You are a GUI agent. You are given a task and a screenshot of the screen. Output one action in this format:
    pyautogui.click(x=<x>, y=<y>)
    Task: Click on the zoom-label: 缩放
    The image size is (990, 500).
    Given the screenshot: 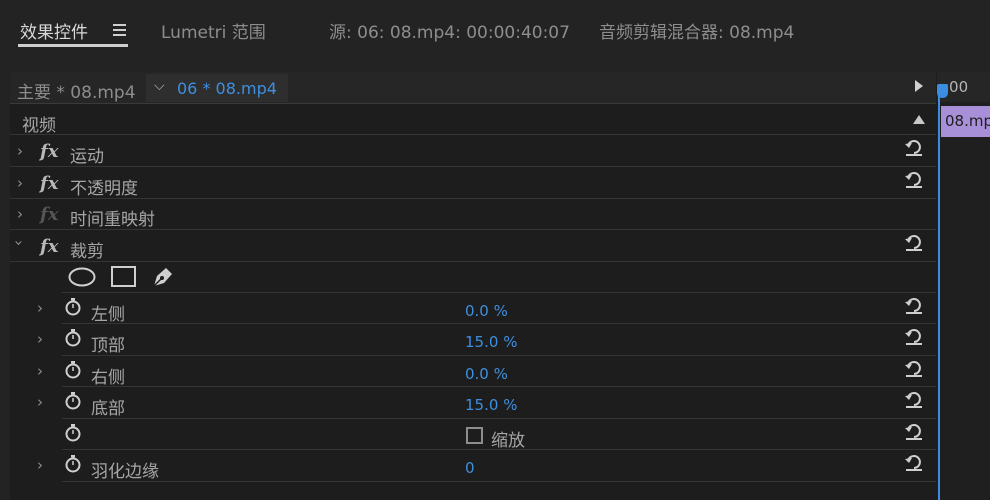 What is the action you would take?
    pyautogui.click(x=508, y=441)
    